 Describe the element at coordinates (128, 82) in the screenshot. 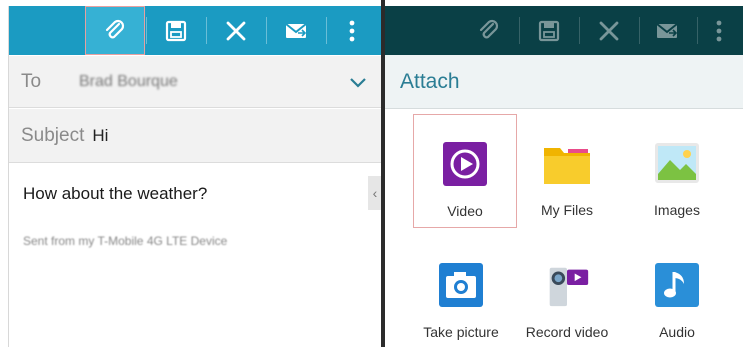

I see `recipient-value: Brad Bourque` at that location.